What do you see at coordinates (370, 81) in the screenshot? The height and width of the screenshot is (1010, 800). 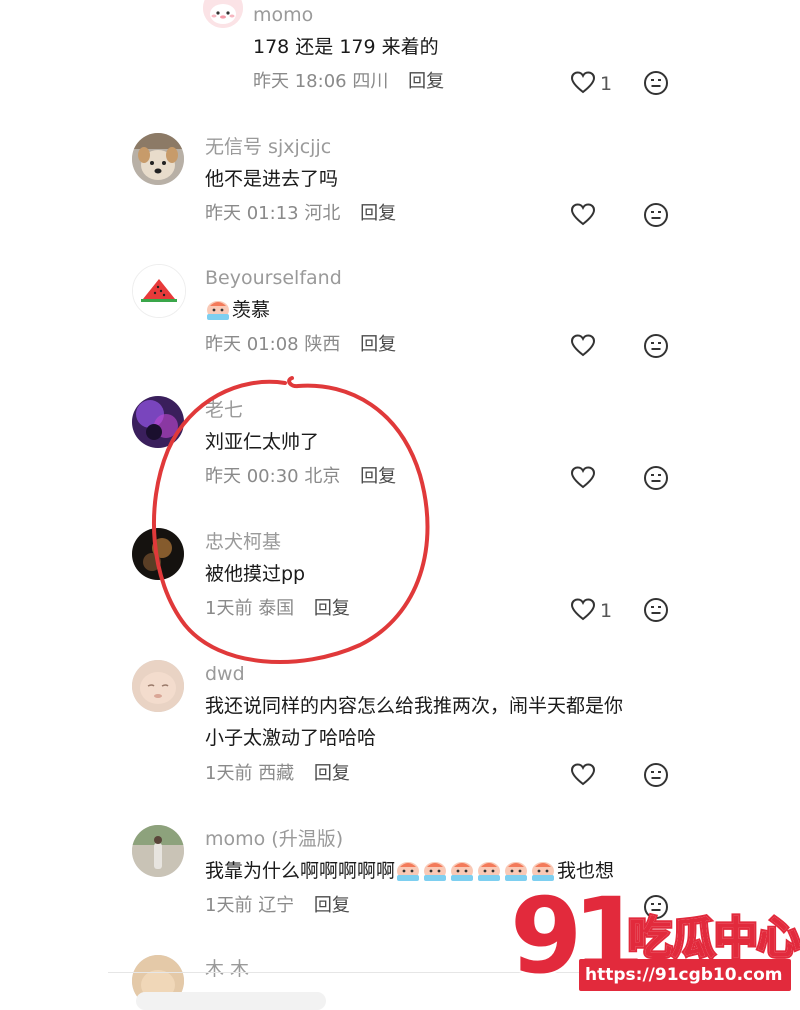 I see `comment-location: 四川` at bounding box center [370, 81].